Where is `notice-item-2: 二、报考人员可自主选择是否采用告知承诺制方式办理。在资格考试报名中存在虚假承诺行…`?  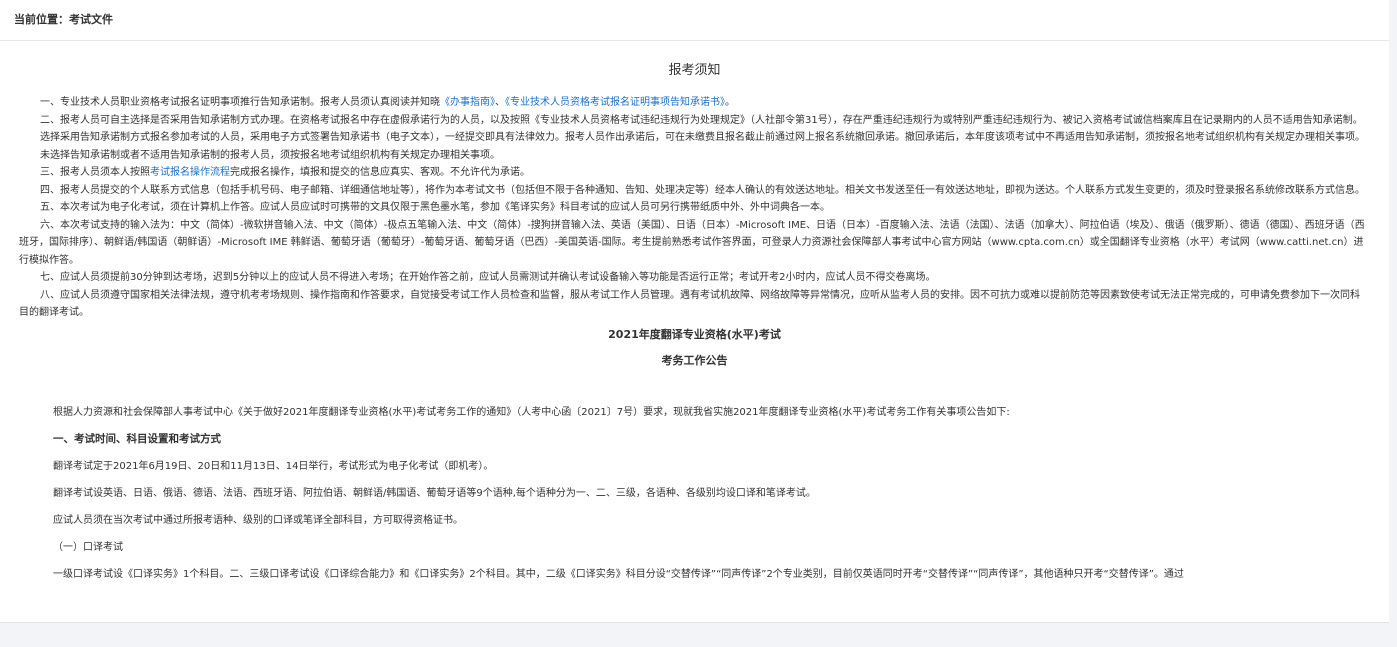
notice-item-2: 二、报考人员可自主选择是否采用告知承诺制方式办理。在资格考试报名中存在虚假承诺行… is located at coordinates (701, 120).